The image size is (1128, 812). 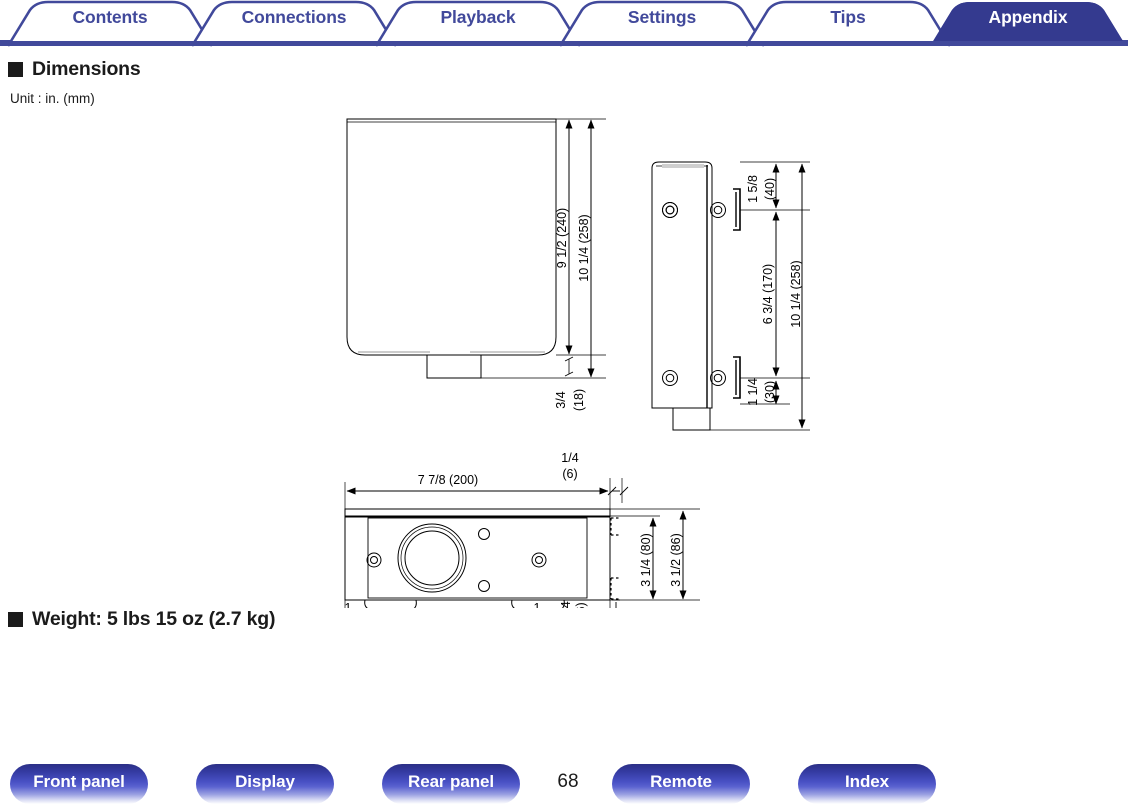 I want to click on arrow-left-icon, so click(x=1045, y=783).